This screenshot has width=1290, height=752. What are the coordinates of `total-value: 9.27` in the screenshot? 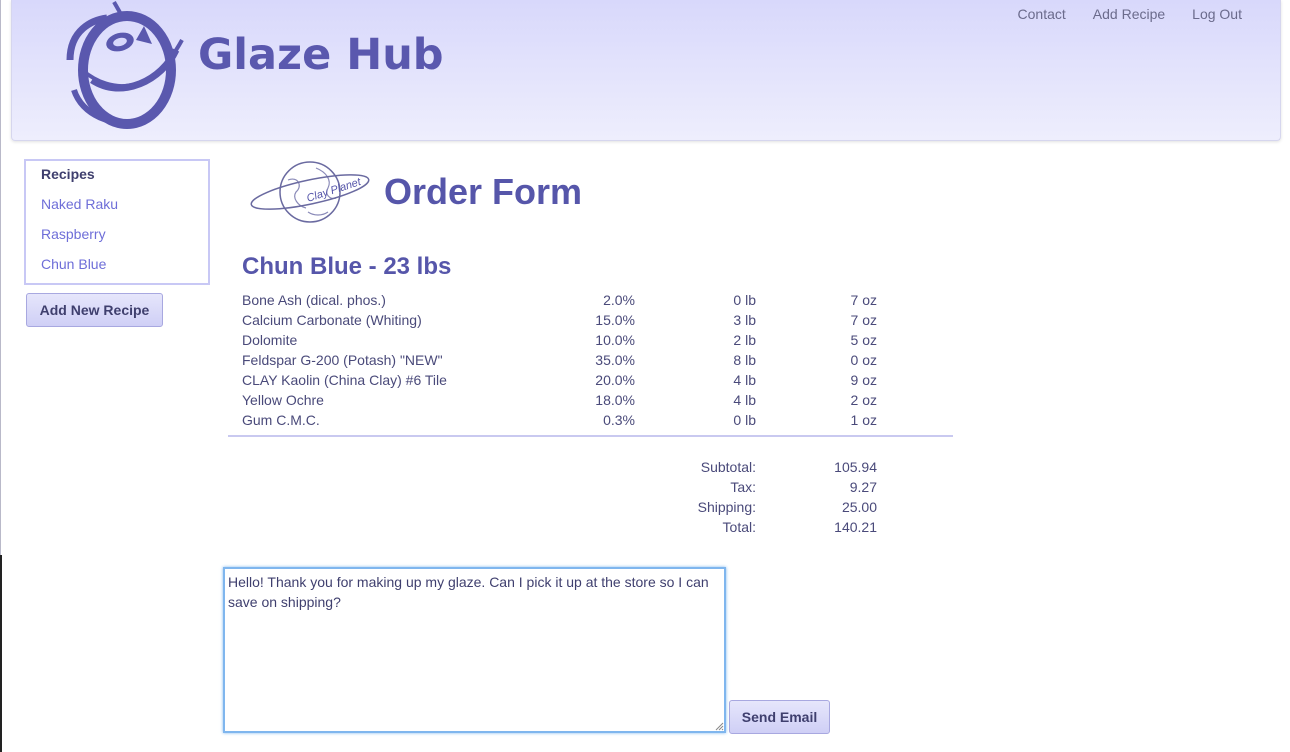 It's located at (863, 487).